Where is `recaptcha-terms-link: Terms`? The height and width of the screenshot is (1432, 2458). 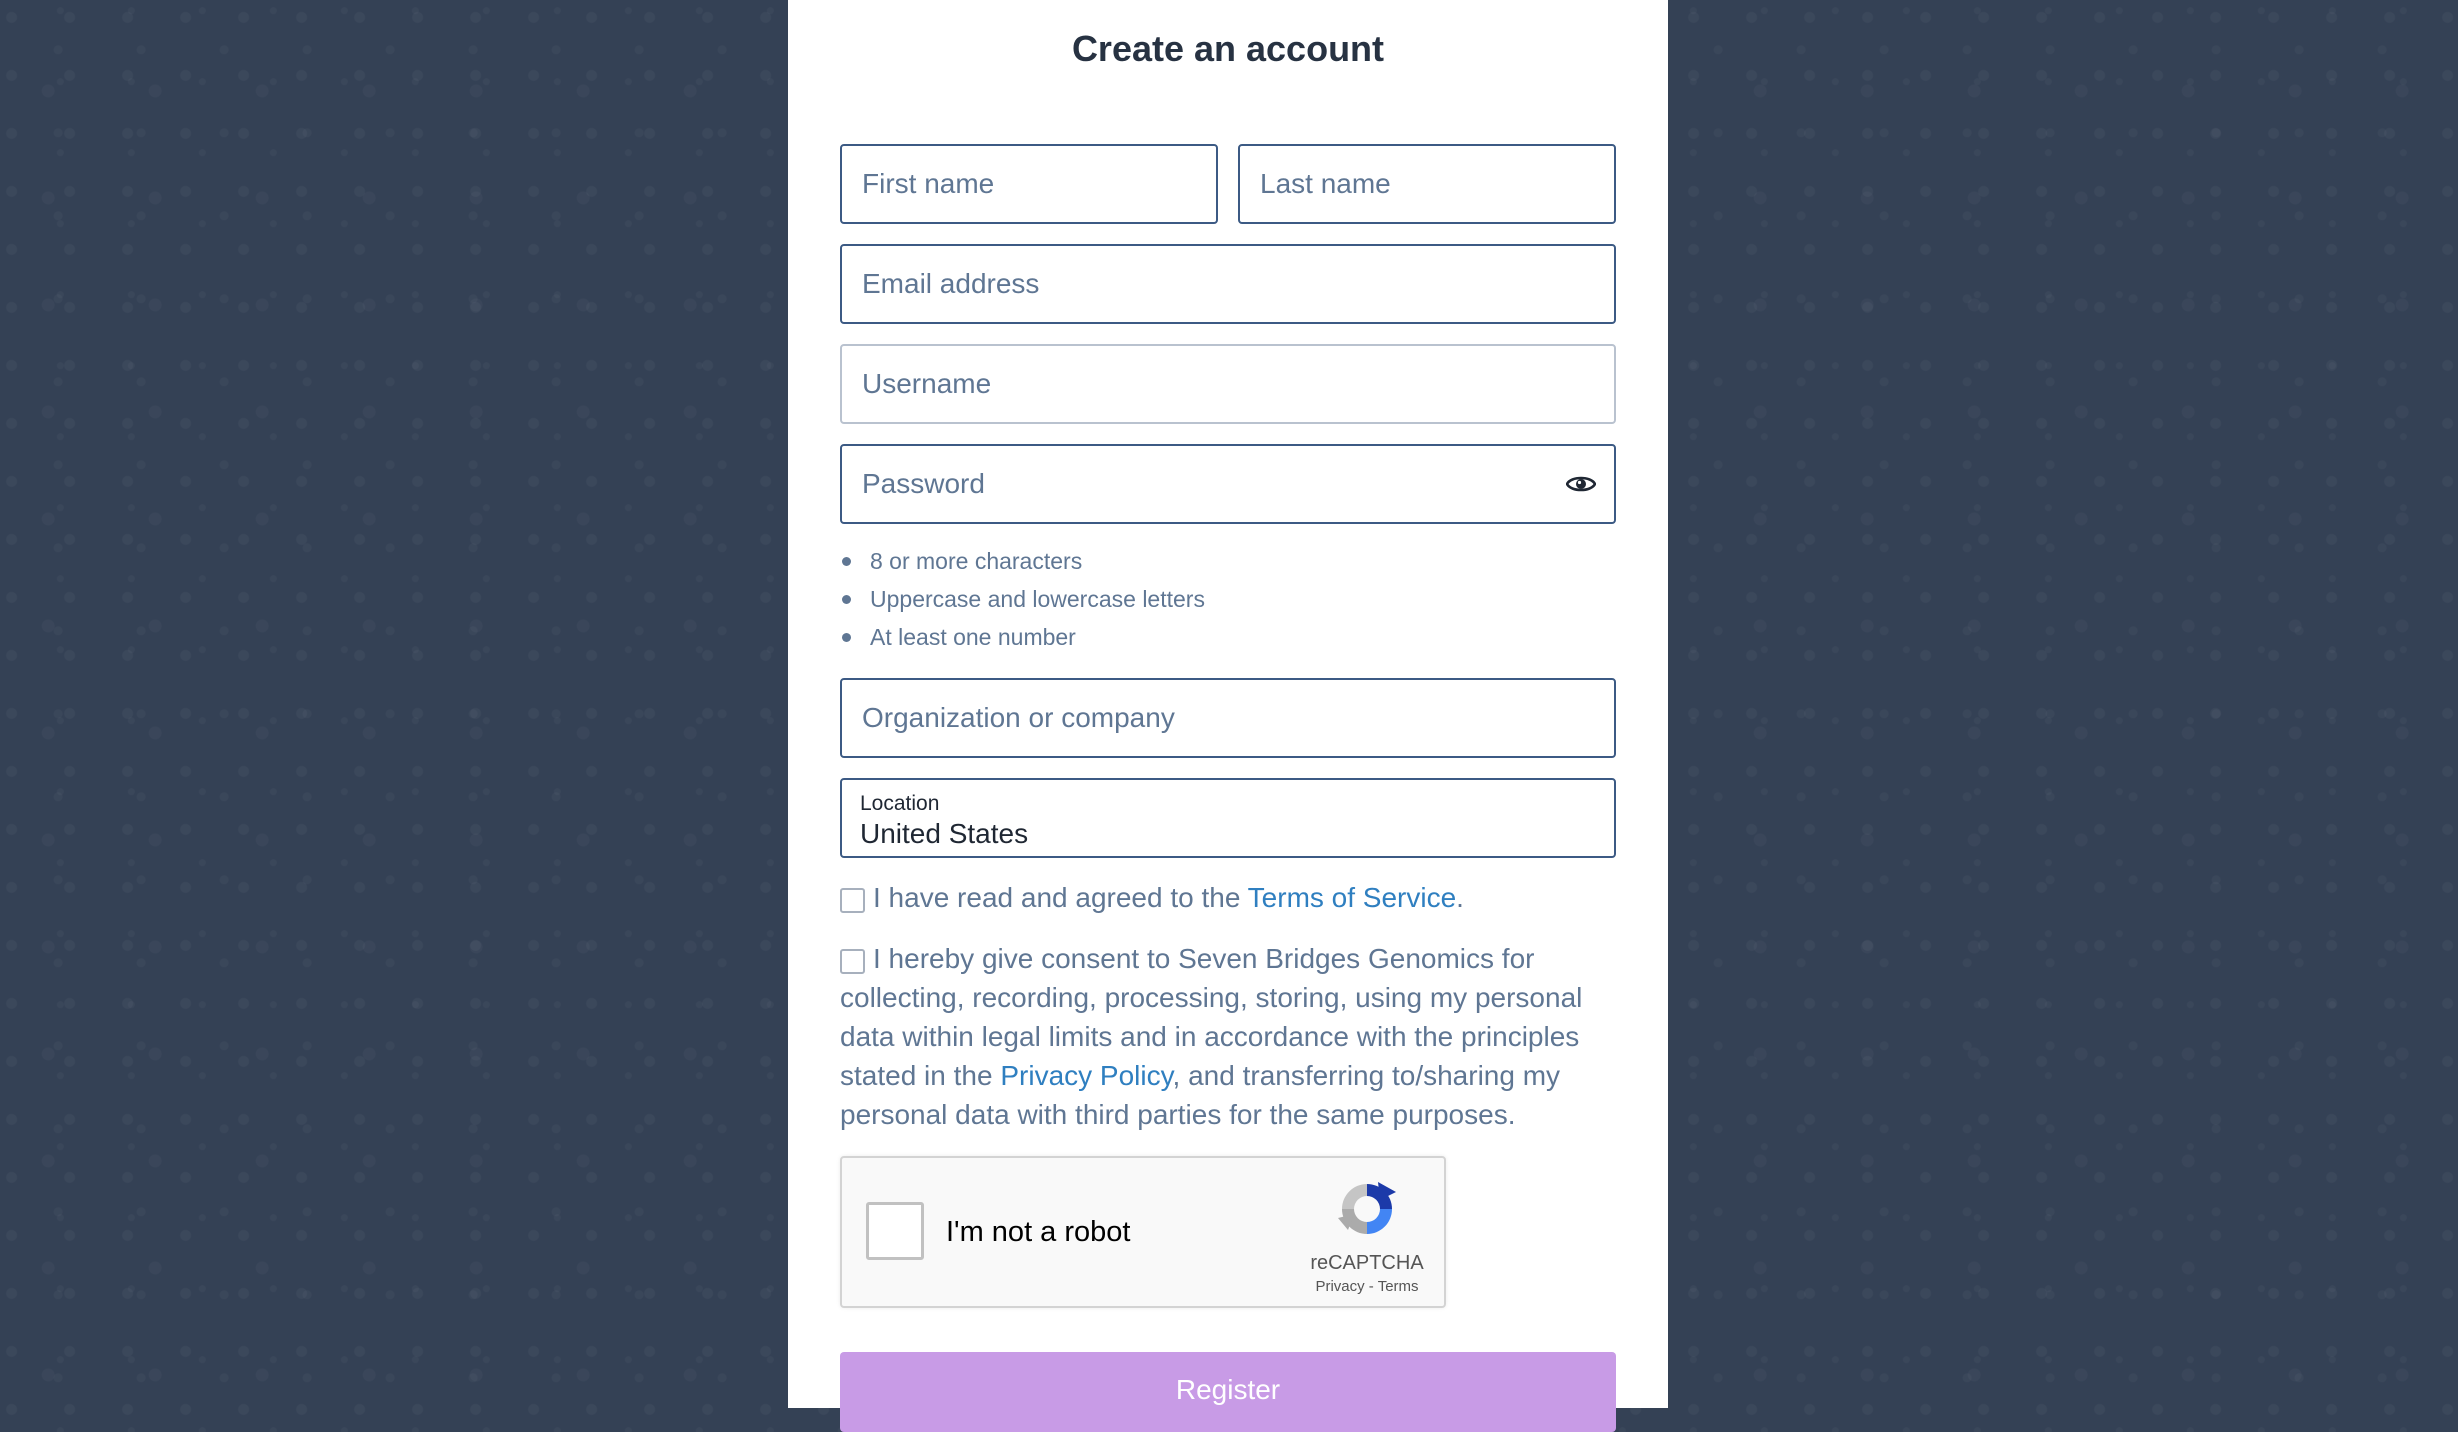 recaptcha-terms-link: Terms is located at coordinates (1398, 1286).